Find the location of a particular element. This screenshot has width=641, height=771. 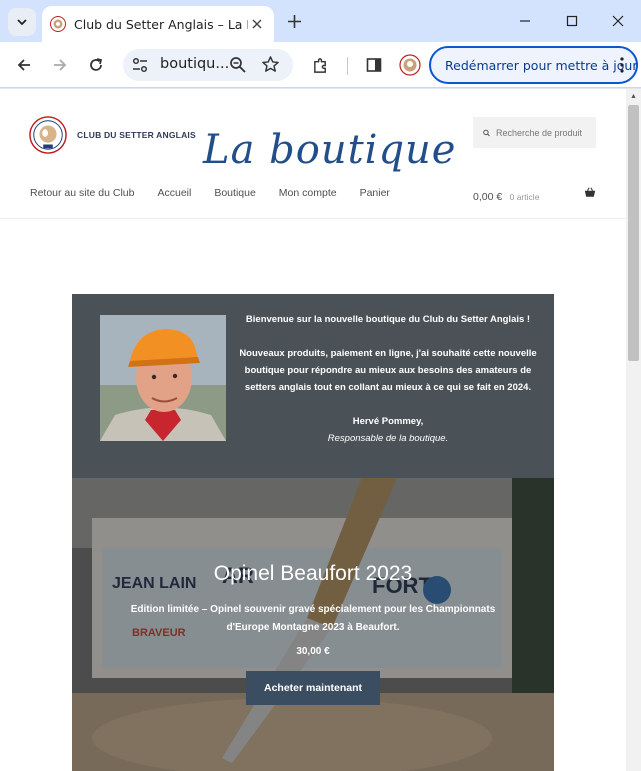

close-icon is located at coordinates (618, 21).